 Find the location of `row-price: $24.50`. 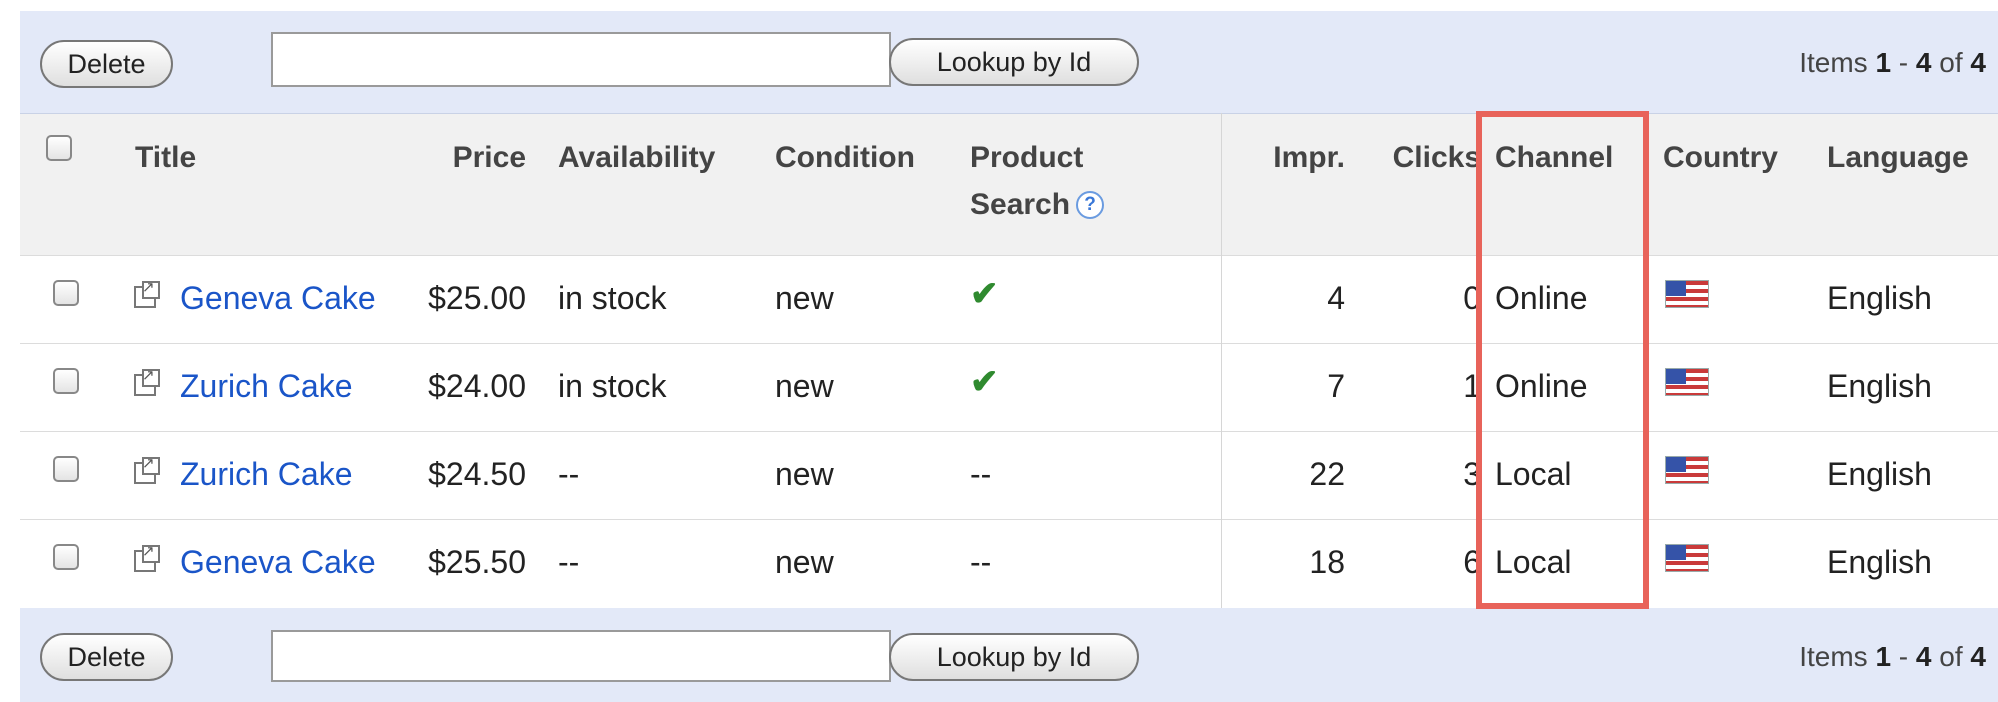

row-price: $24.50 is located at coordinates (477, 474).